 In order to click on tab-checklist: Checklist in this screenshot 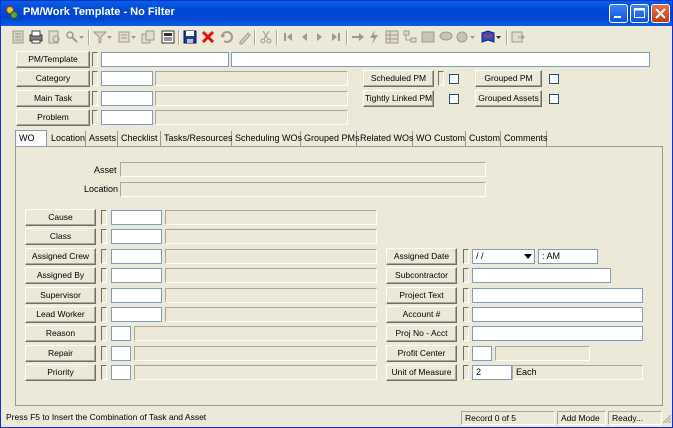, I will do `click(139, 138)`.